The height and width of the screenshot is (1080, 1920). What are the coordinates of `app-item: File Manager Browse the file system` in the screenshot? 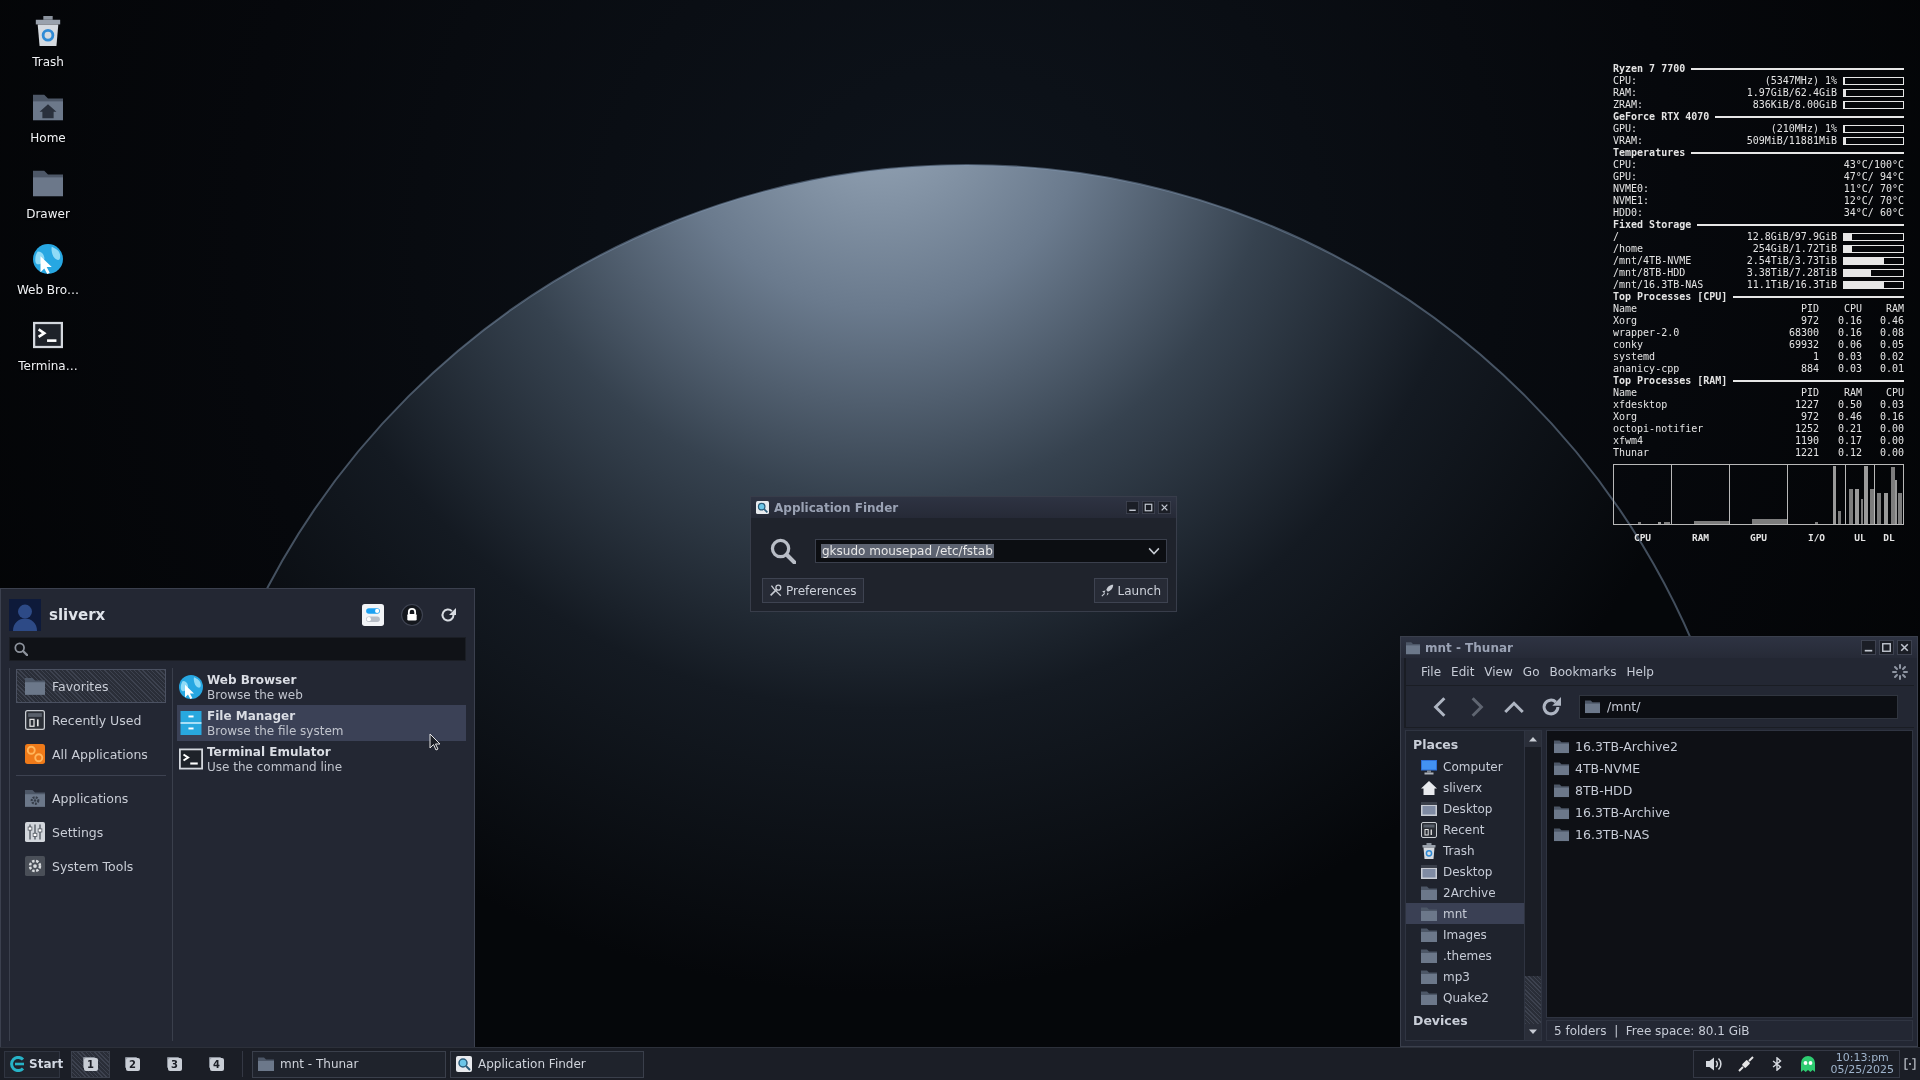 It's located at (321, 723).